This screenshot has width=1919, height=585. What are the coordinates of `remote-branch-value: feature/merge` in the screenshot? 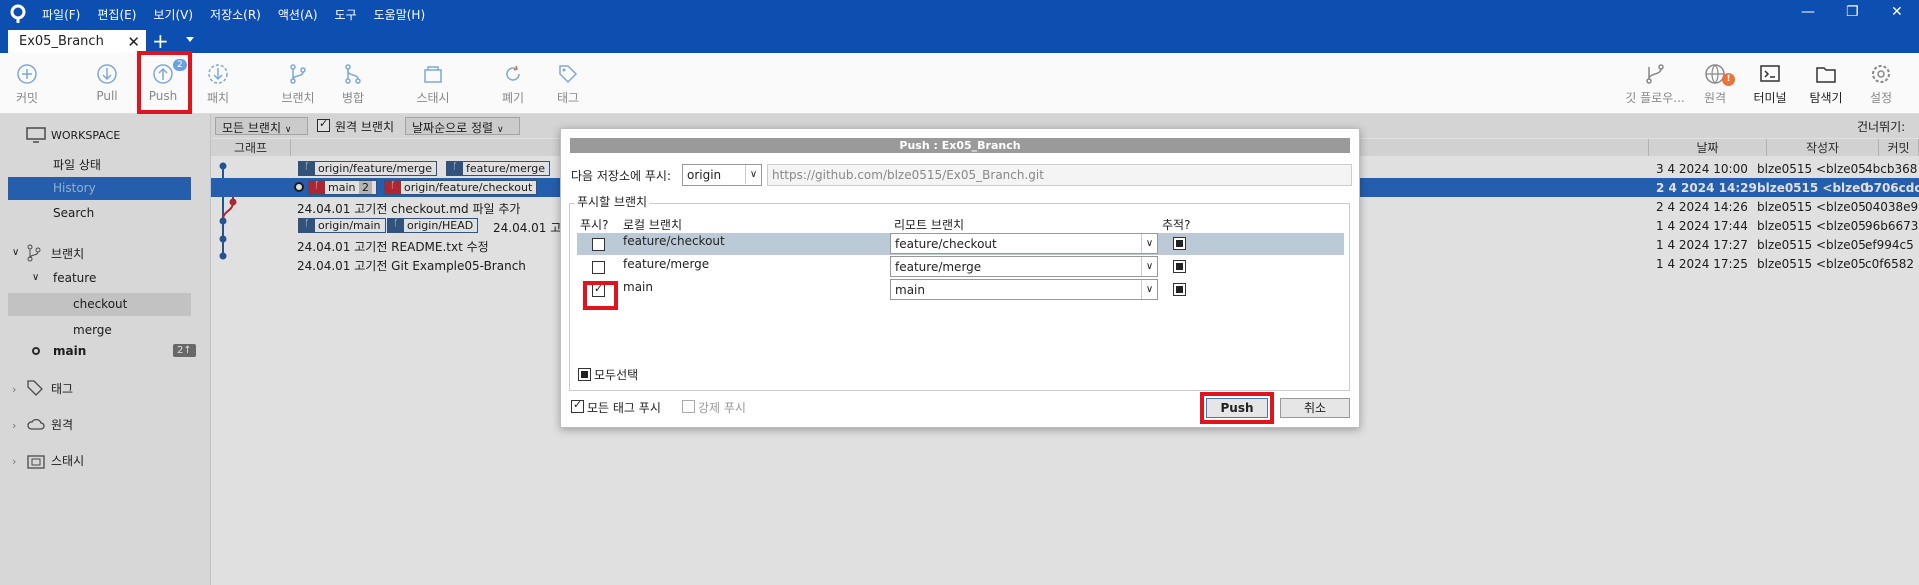 It's located at (938, 267).